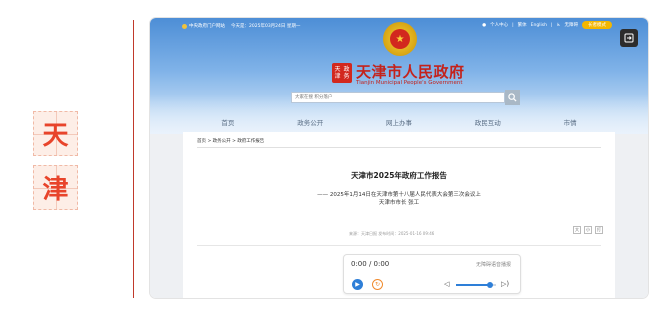 The image size is (660, 311). I want to click on search-box, so click(405, 97).